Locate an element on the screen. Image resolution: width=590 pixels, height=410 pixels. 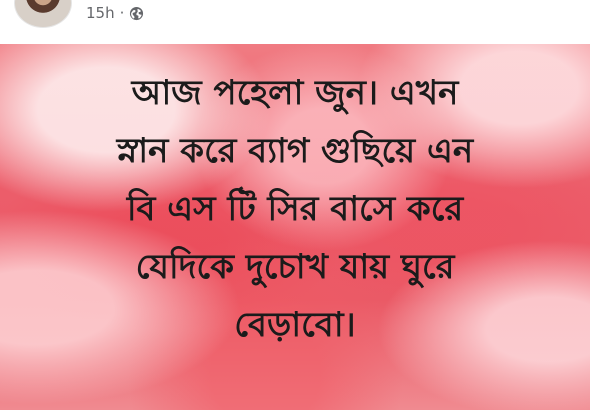
avatar is located at coordinates (43, 14).